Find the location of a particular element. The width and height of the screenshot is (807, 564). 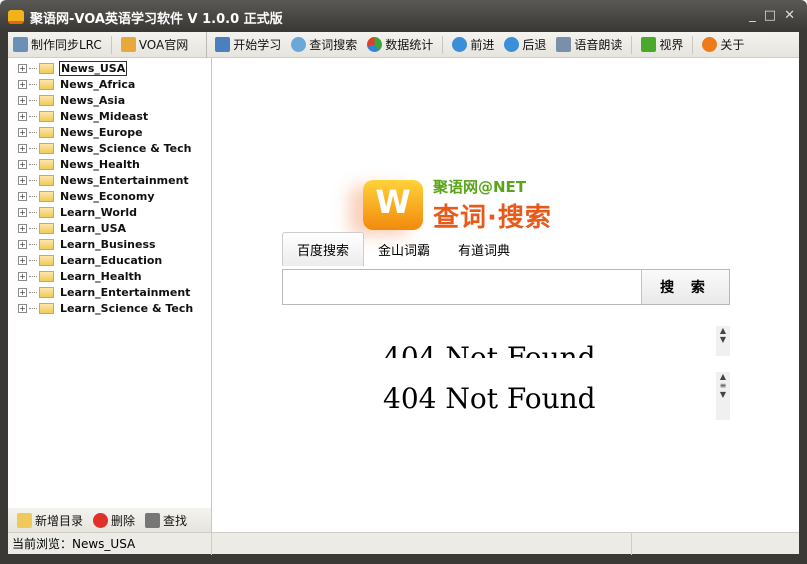

statistics-button: 数据统计 is located at coordinates (400, 45).